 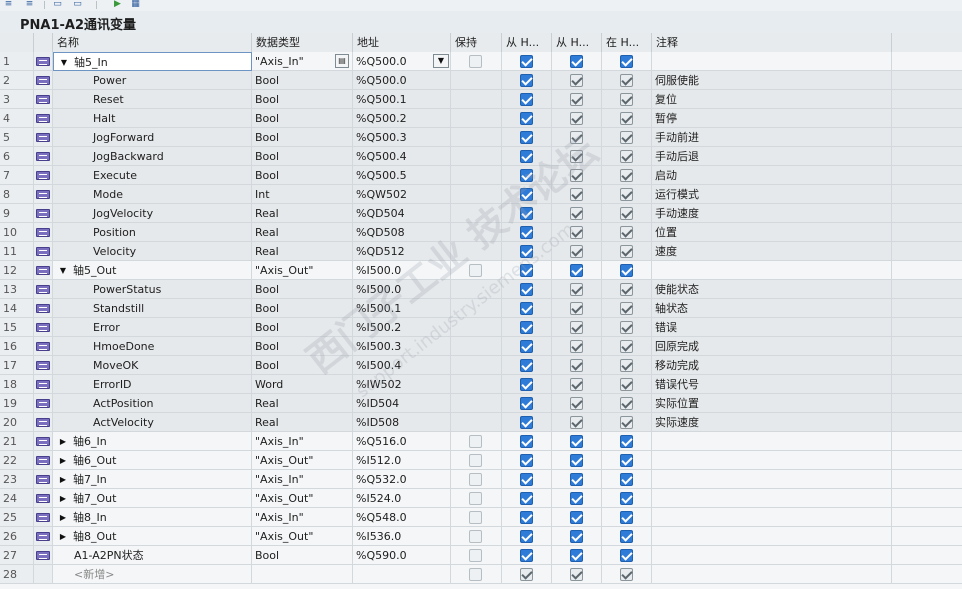 What do you see at coordinates (135, 4) in the screenshot?
I see `watch-icon: ▦` at bounding box center [135, 4].